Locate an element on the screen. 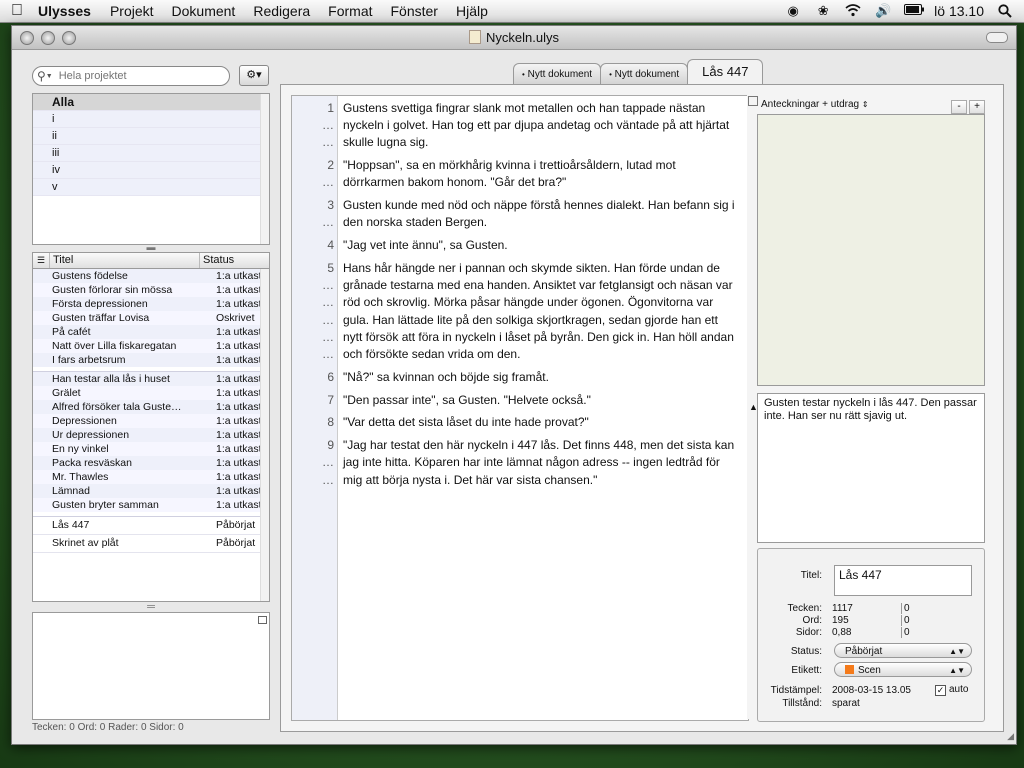 Image resolution: width=1024 pixels, height=768 pixels. project-notes-area is located at coordinates (151, 666).